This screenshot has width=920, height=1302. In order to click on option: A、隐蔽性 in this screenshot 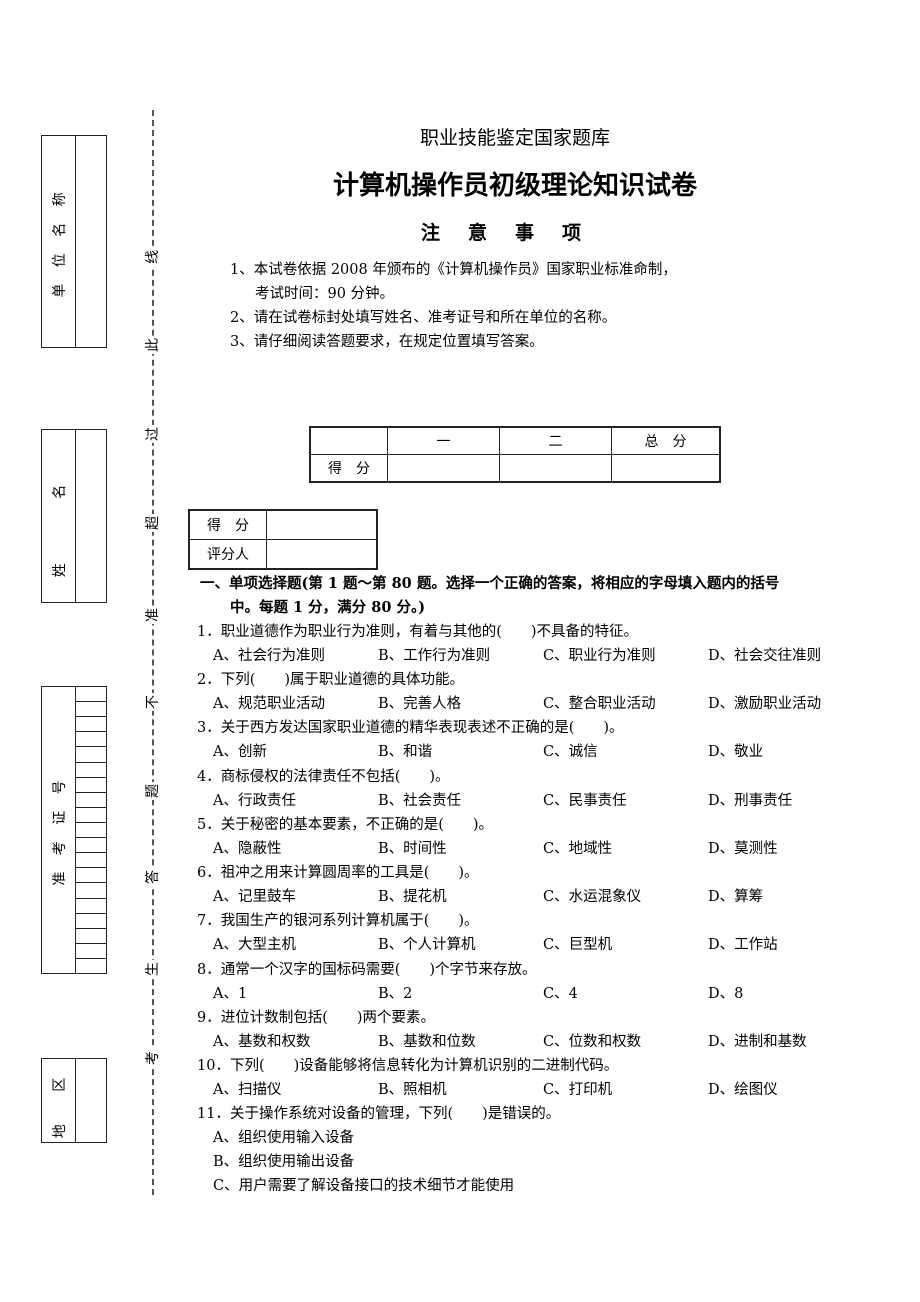, I will do `click(295, 849)`.